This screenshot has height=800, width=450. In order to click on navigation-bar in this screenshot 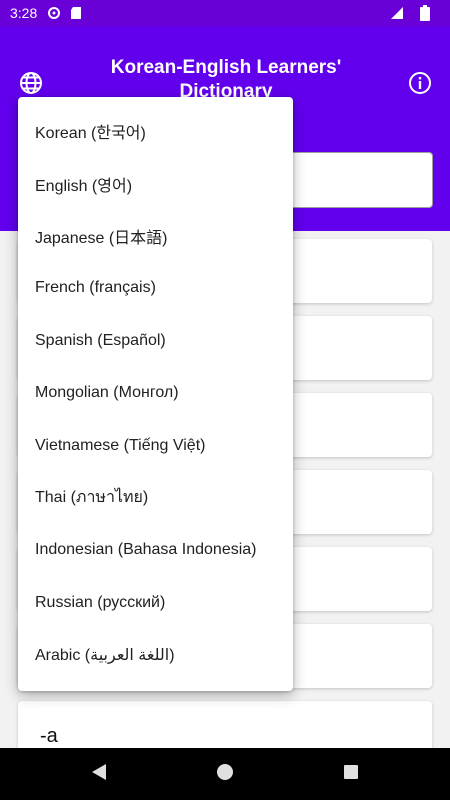, I will do `click(225, 774)`.